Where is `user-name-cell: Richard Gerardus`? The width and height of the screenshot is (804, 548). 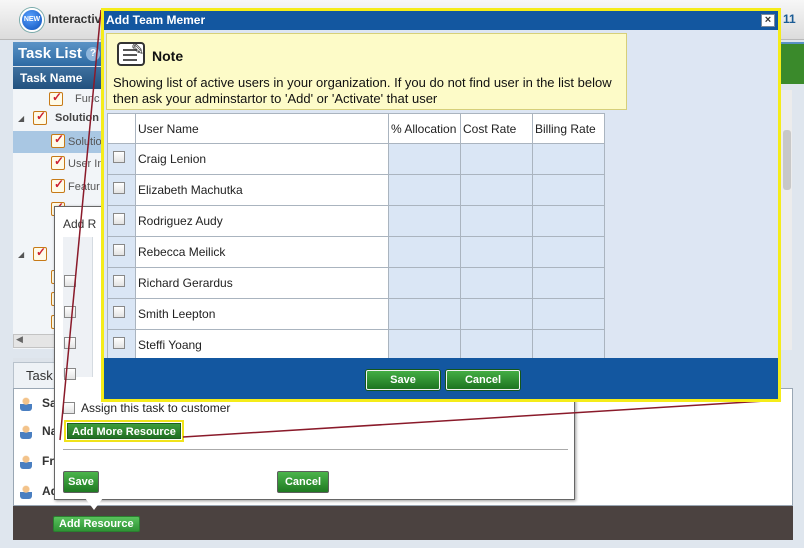
user-name-cell: Richard Gerardus is located at coordinates (262, 283).